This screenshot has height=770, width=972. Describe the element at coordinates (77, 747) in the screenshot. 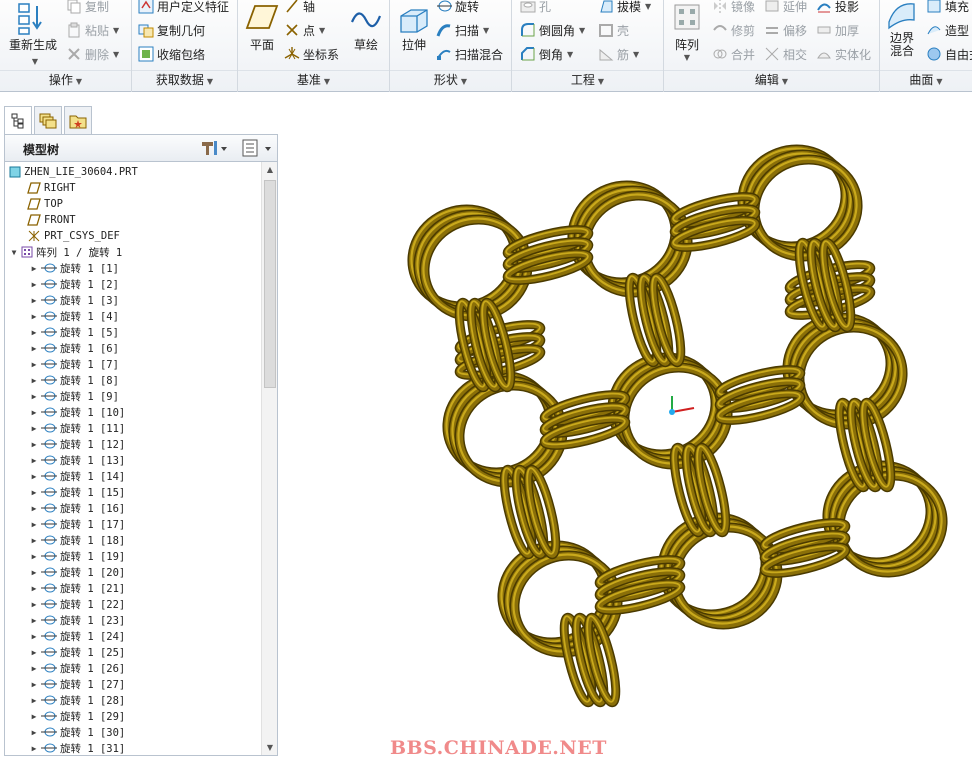

I see `tree-item-feature: ▶ 旋转 1 [31]` at that location.